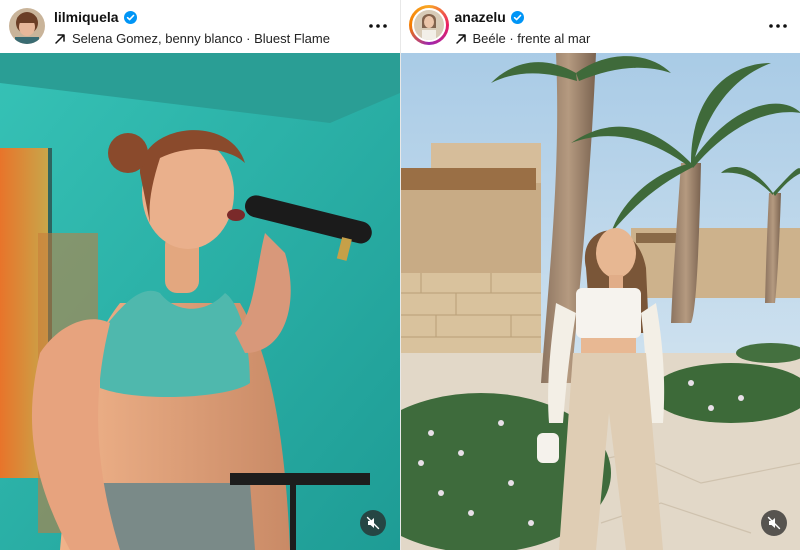  What do you see at coordinates (531, 38) in the screenshot?
I see `audio-label: Beéle · frente al mar` at bounding box center [531, 38].